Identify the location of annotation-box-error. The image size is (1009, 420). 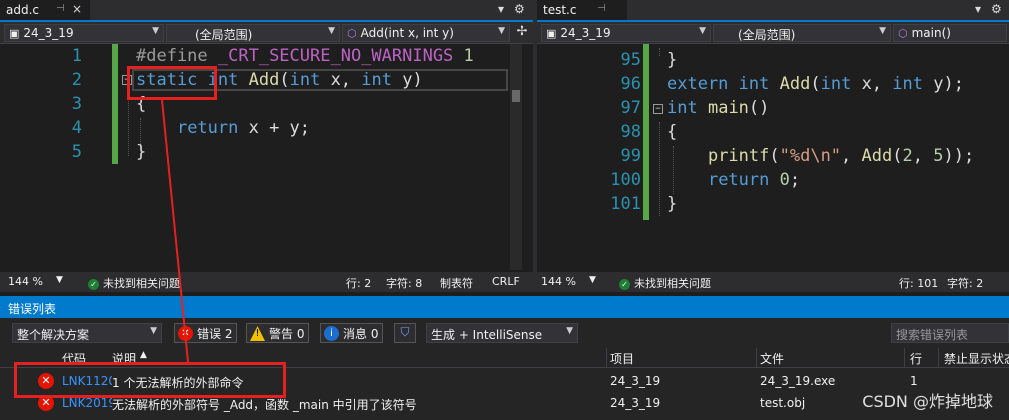
(150, 380).